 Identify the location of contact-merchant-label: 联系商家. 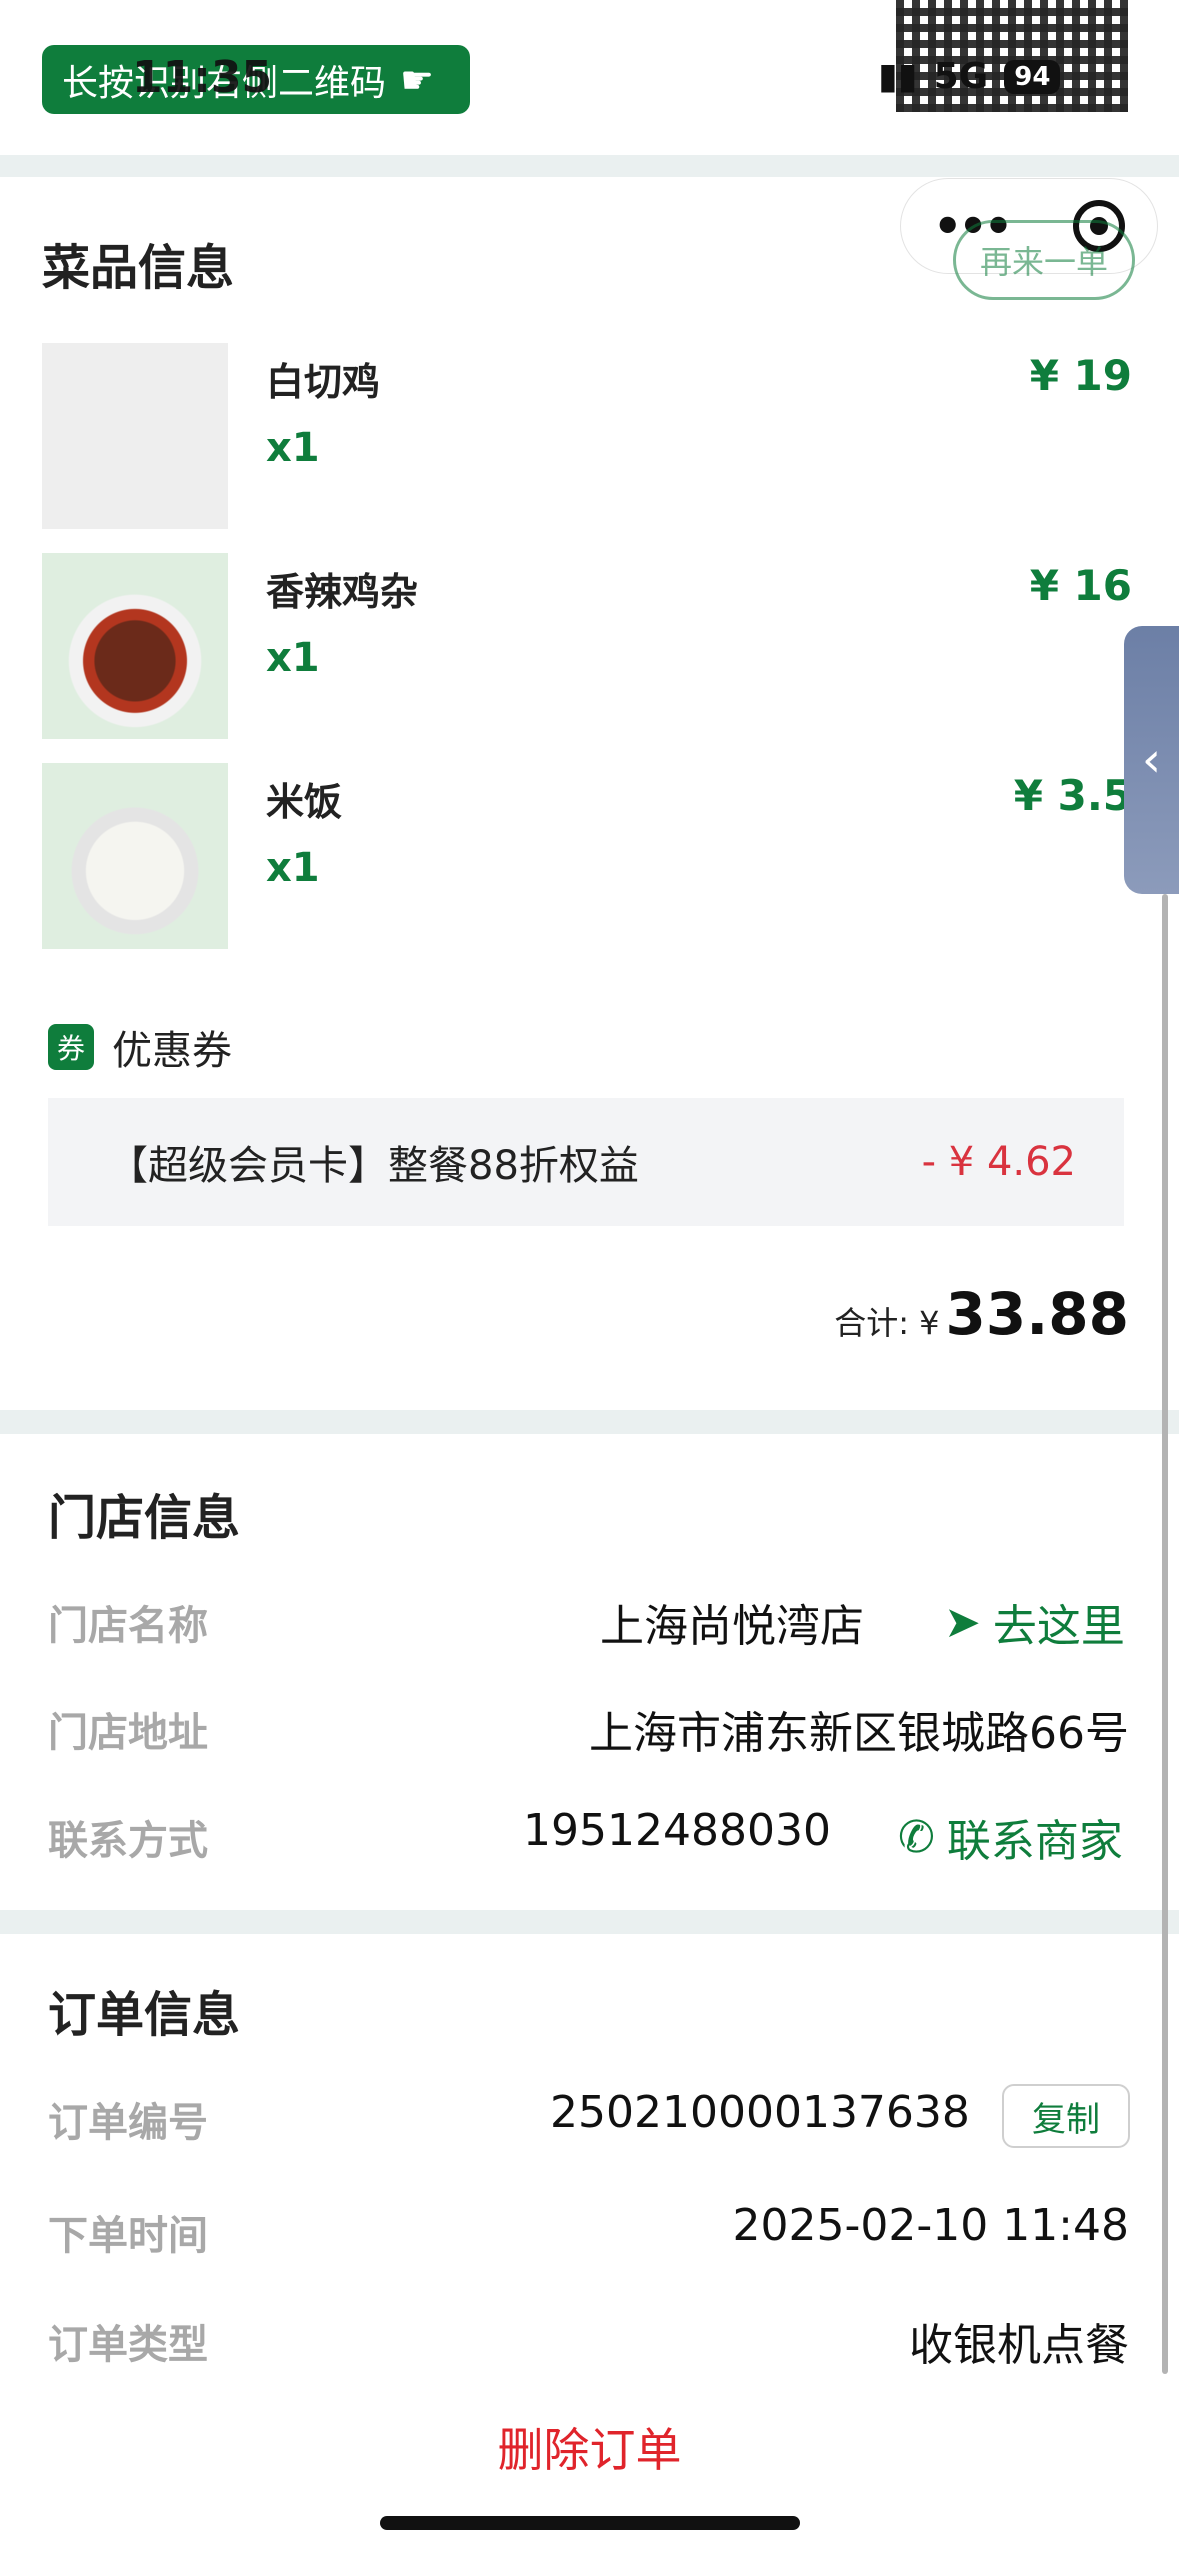
(1034, 1841).